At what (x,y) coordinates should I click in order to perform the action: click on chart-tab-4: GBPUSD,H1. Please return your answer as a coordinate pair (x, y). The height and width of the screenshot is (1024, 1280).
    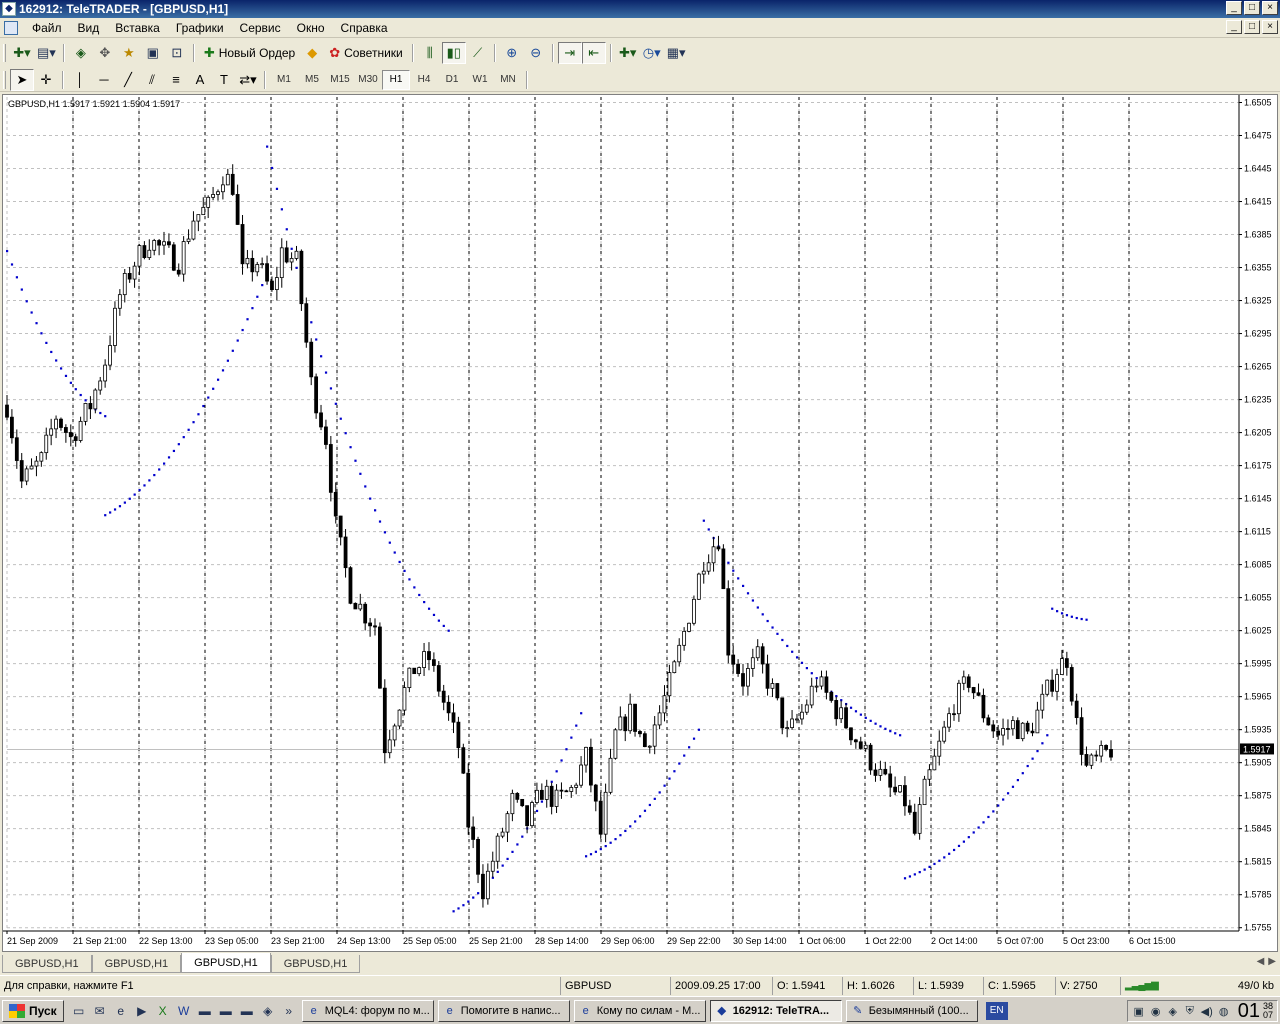
    Looking at the image, I should click on (315, 964).